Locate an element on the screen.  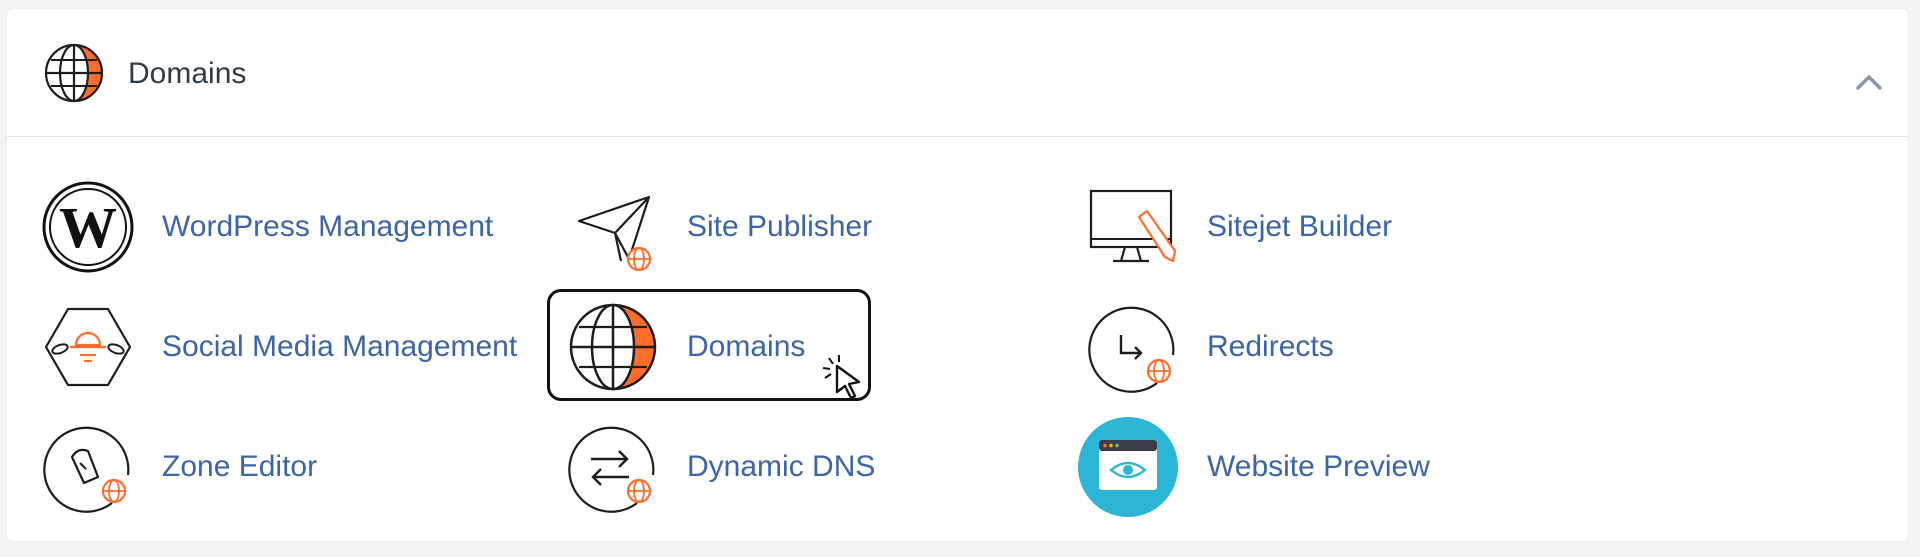
tool-wordpress-management: W WordPress Management is located at coordinates (267, 227).